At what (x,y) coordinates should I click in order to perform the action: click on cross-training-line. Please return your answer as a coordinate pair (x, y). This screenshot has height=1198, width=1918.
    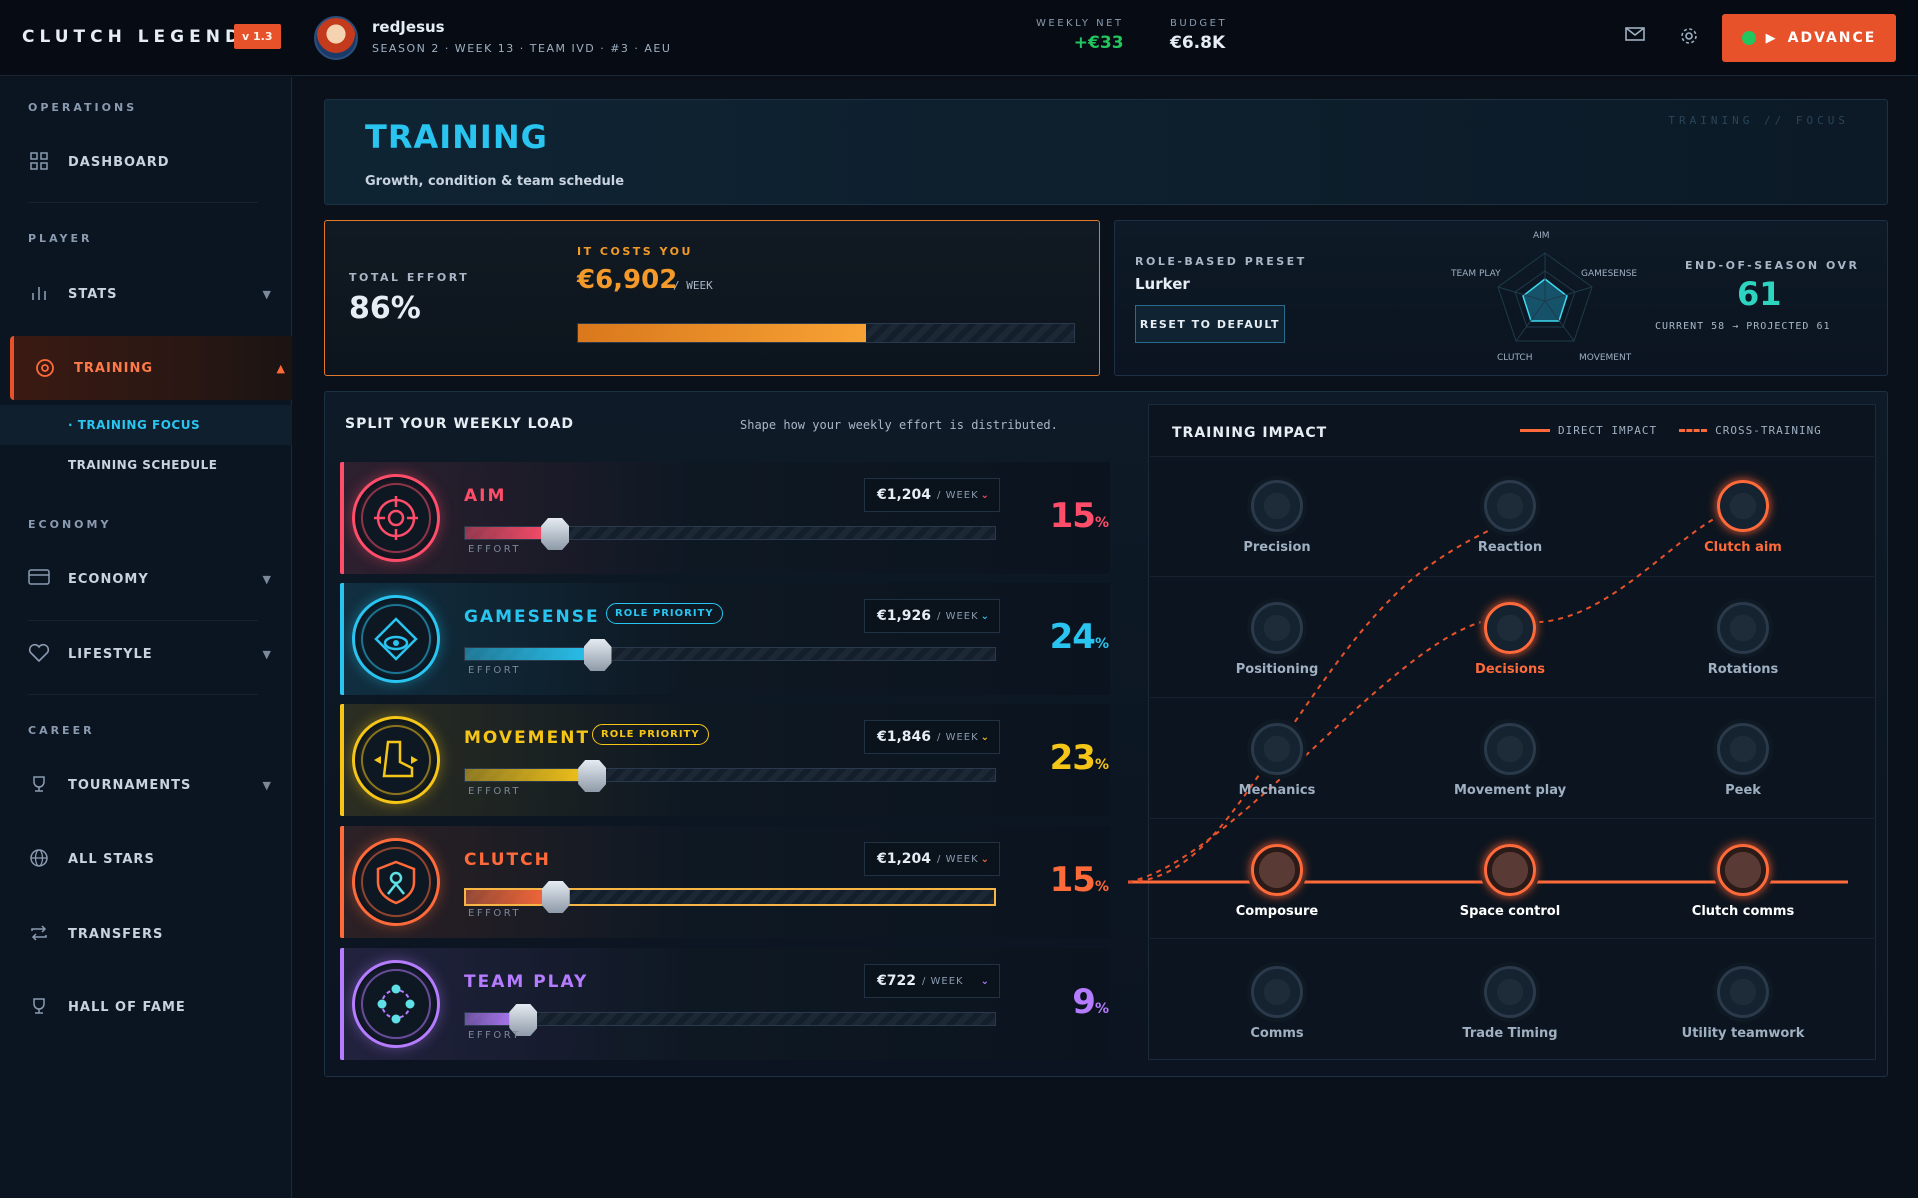
    Looking at the image, I should click on (1320, 701).